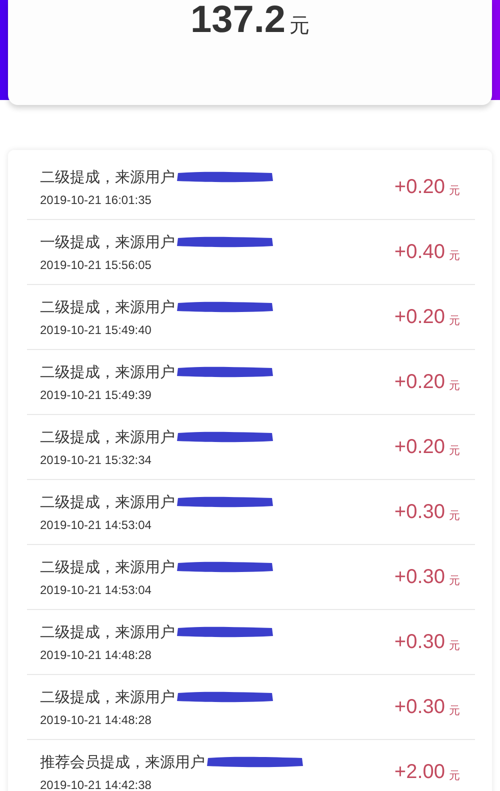 The height and width of the screenshot is (791, 500). I want to click on record-time: 2019-10-21 15:49:40, so click(96, 329).